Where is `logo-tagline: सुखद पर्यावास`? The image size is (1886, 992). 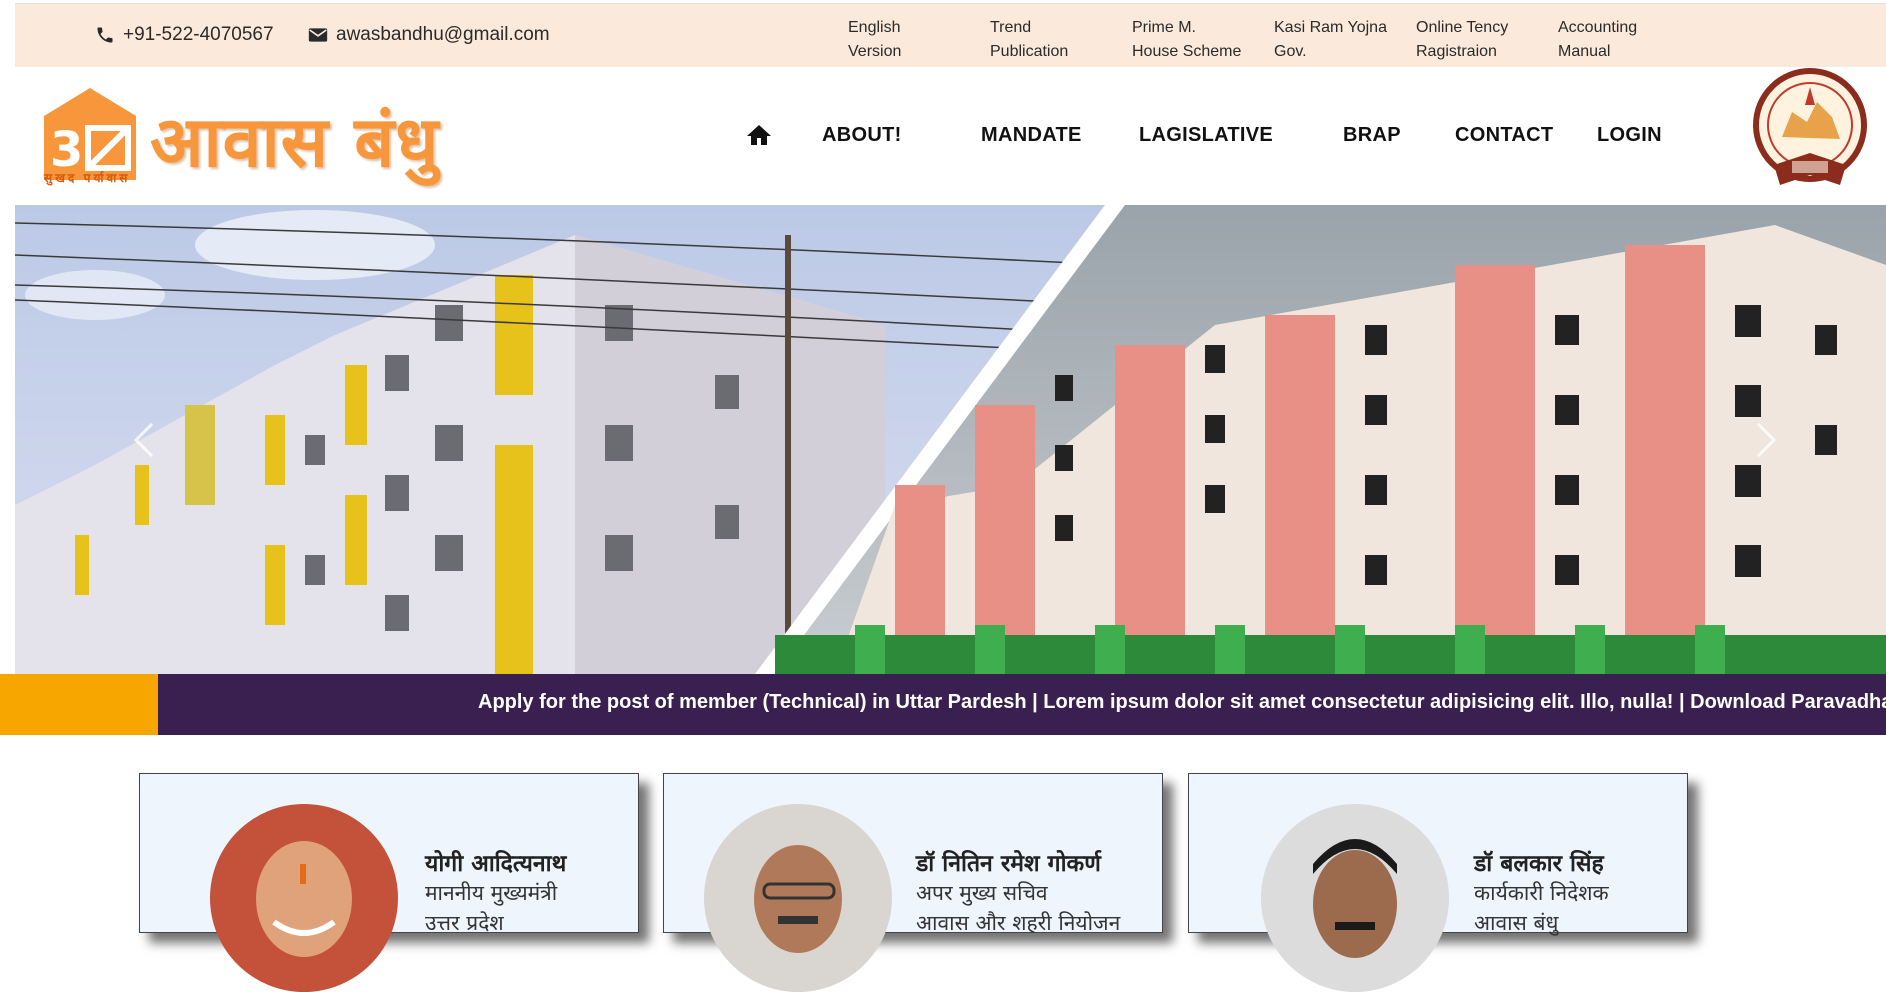
logo-tagline: सुखद पर्यावास is located at coordinates (87, 178).